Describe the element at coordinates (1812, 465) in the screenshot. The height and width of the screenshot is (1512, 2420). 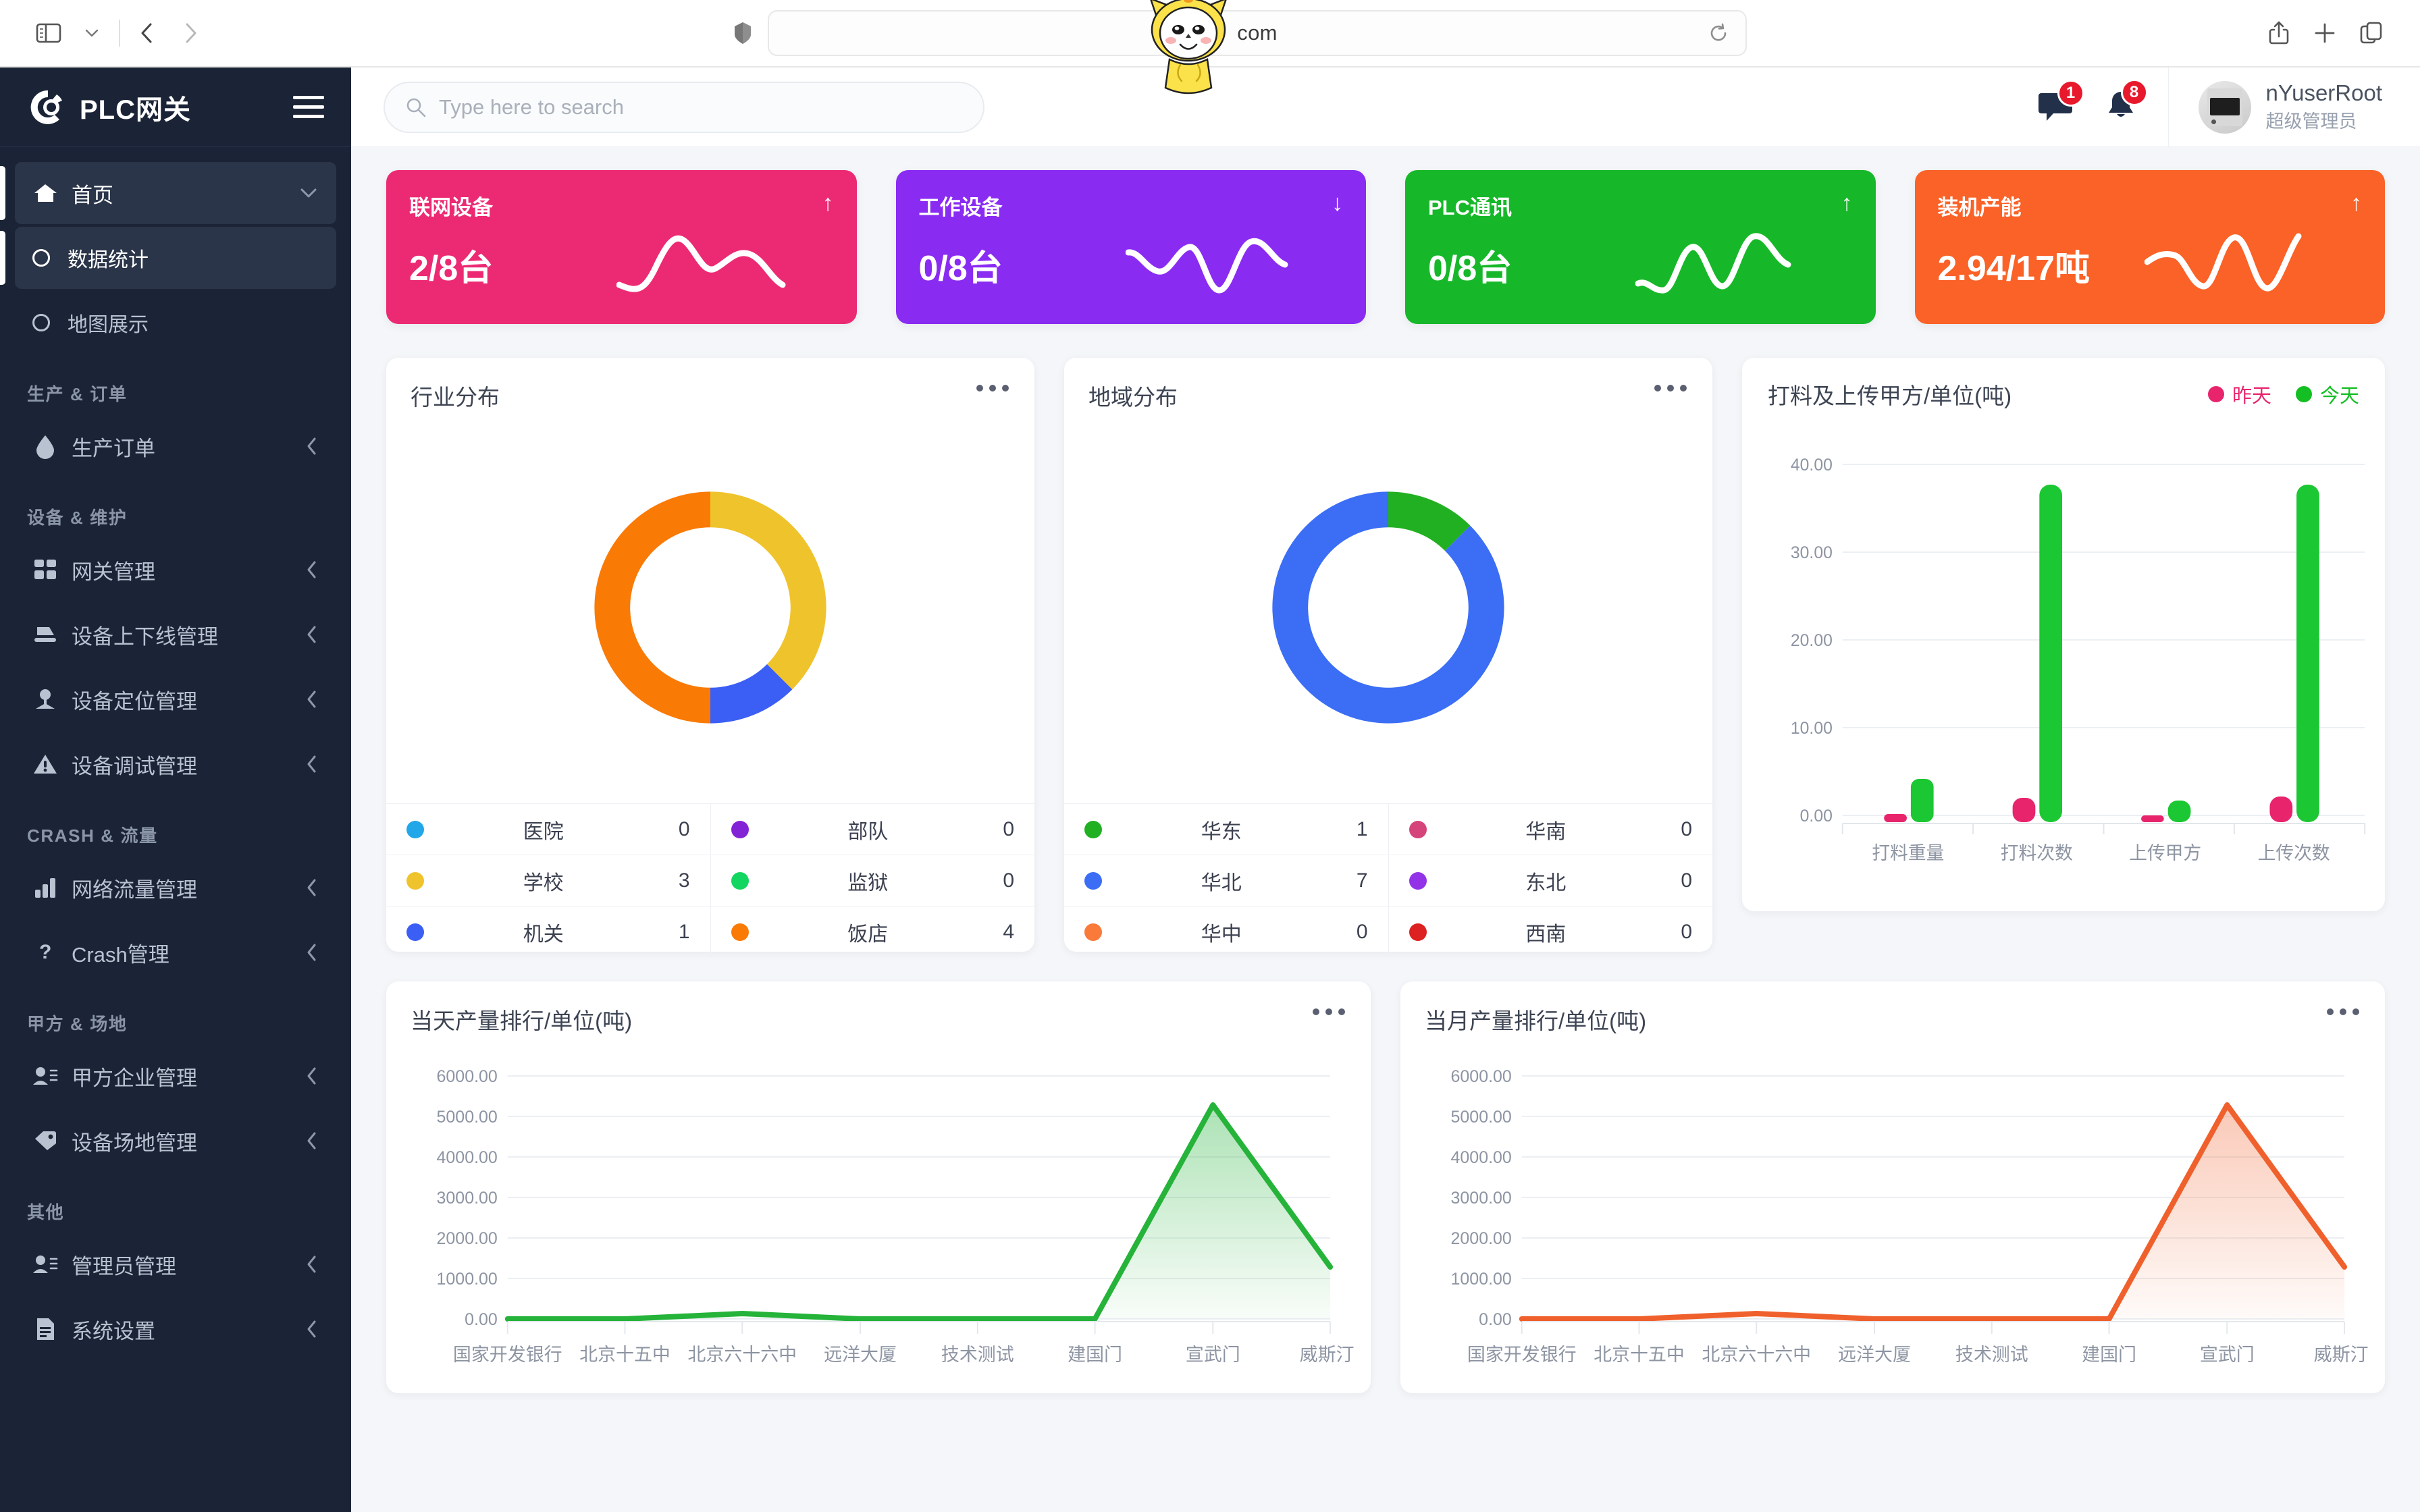
I see `svg-text: 40.00` at that location.